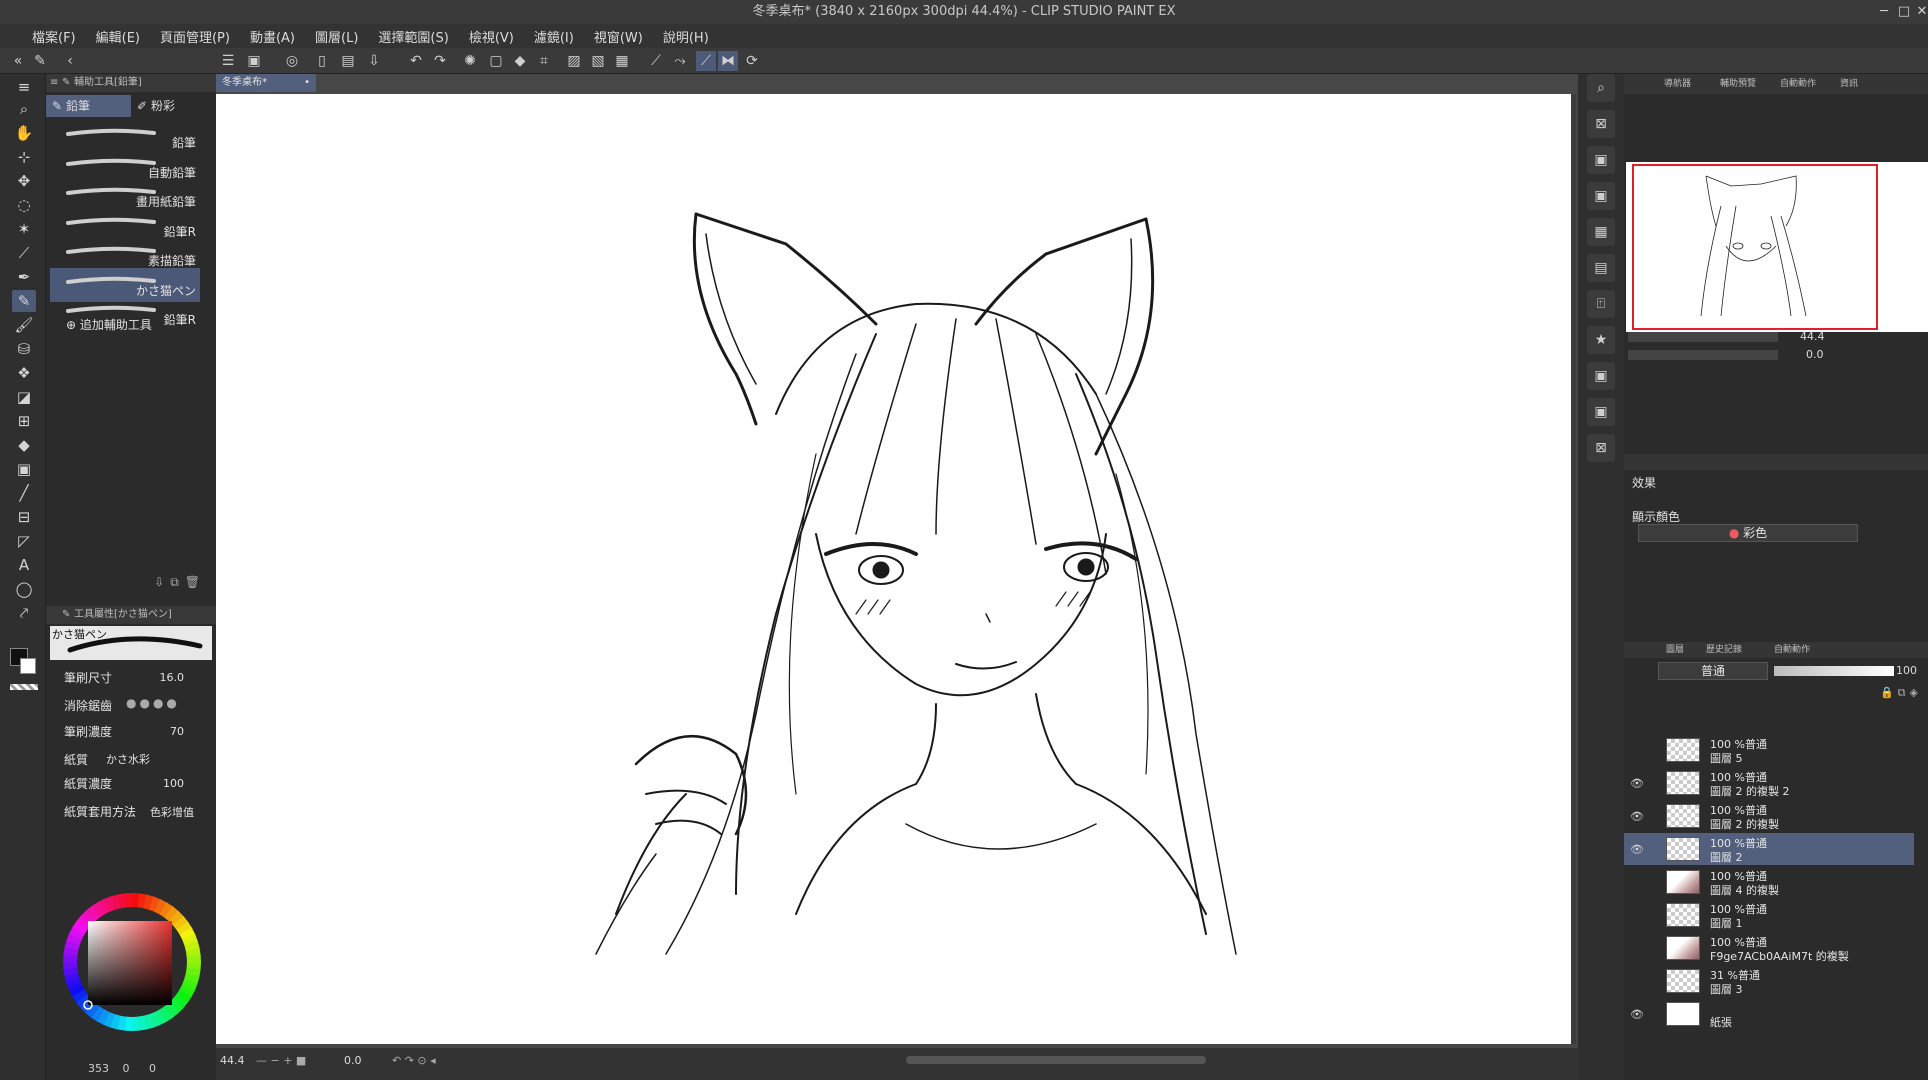 This screenshot has height=1080, width=1928. Describe the element at coordinates (1904, 12) in the screenshot. I see `maximize-icon: □` at that location.